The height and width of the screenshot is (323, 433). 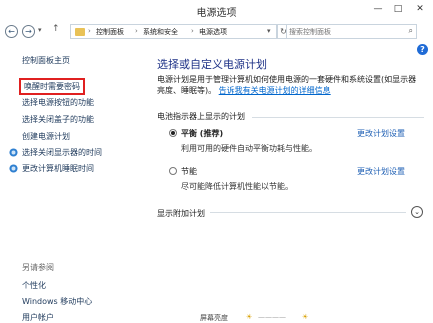 What do you see at coordinates (213, 32) in the screenshot?
I see `crumb-power-options: 电源选项` at bounding box center [213, 32].